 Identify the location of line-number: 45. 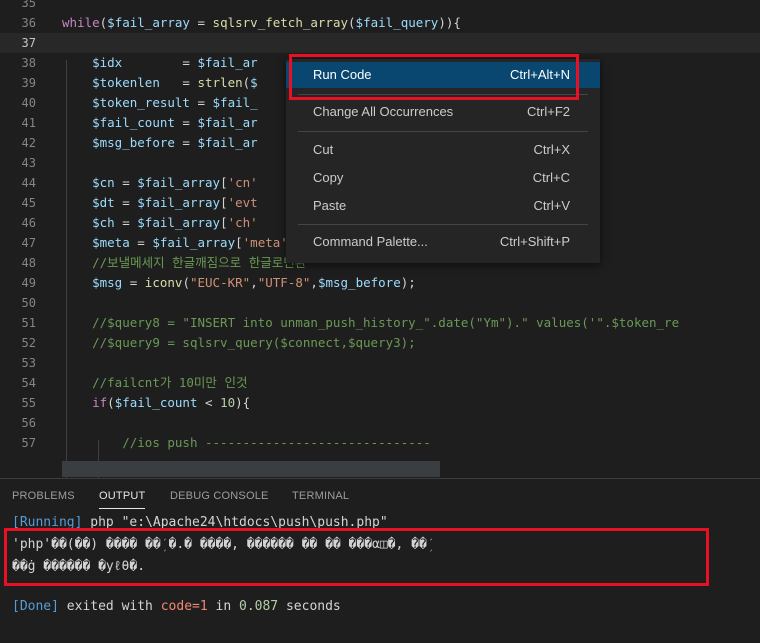
(28, 203).